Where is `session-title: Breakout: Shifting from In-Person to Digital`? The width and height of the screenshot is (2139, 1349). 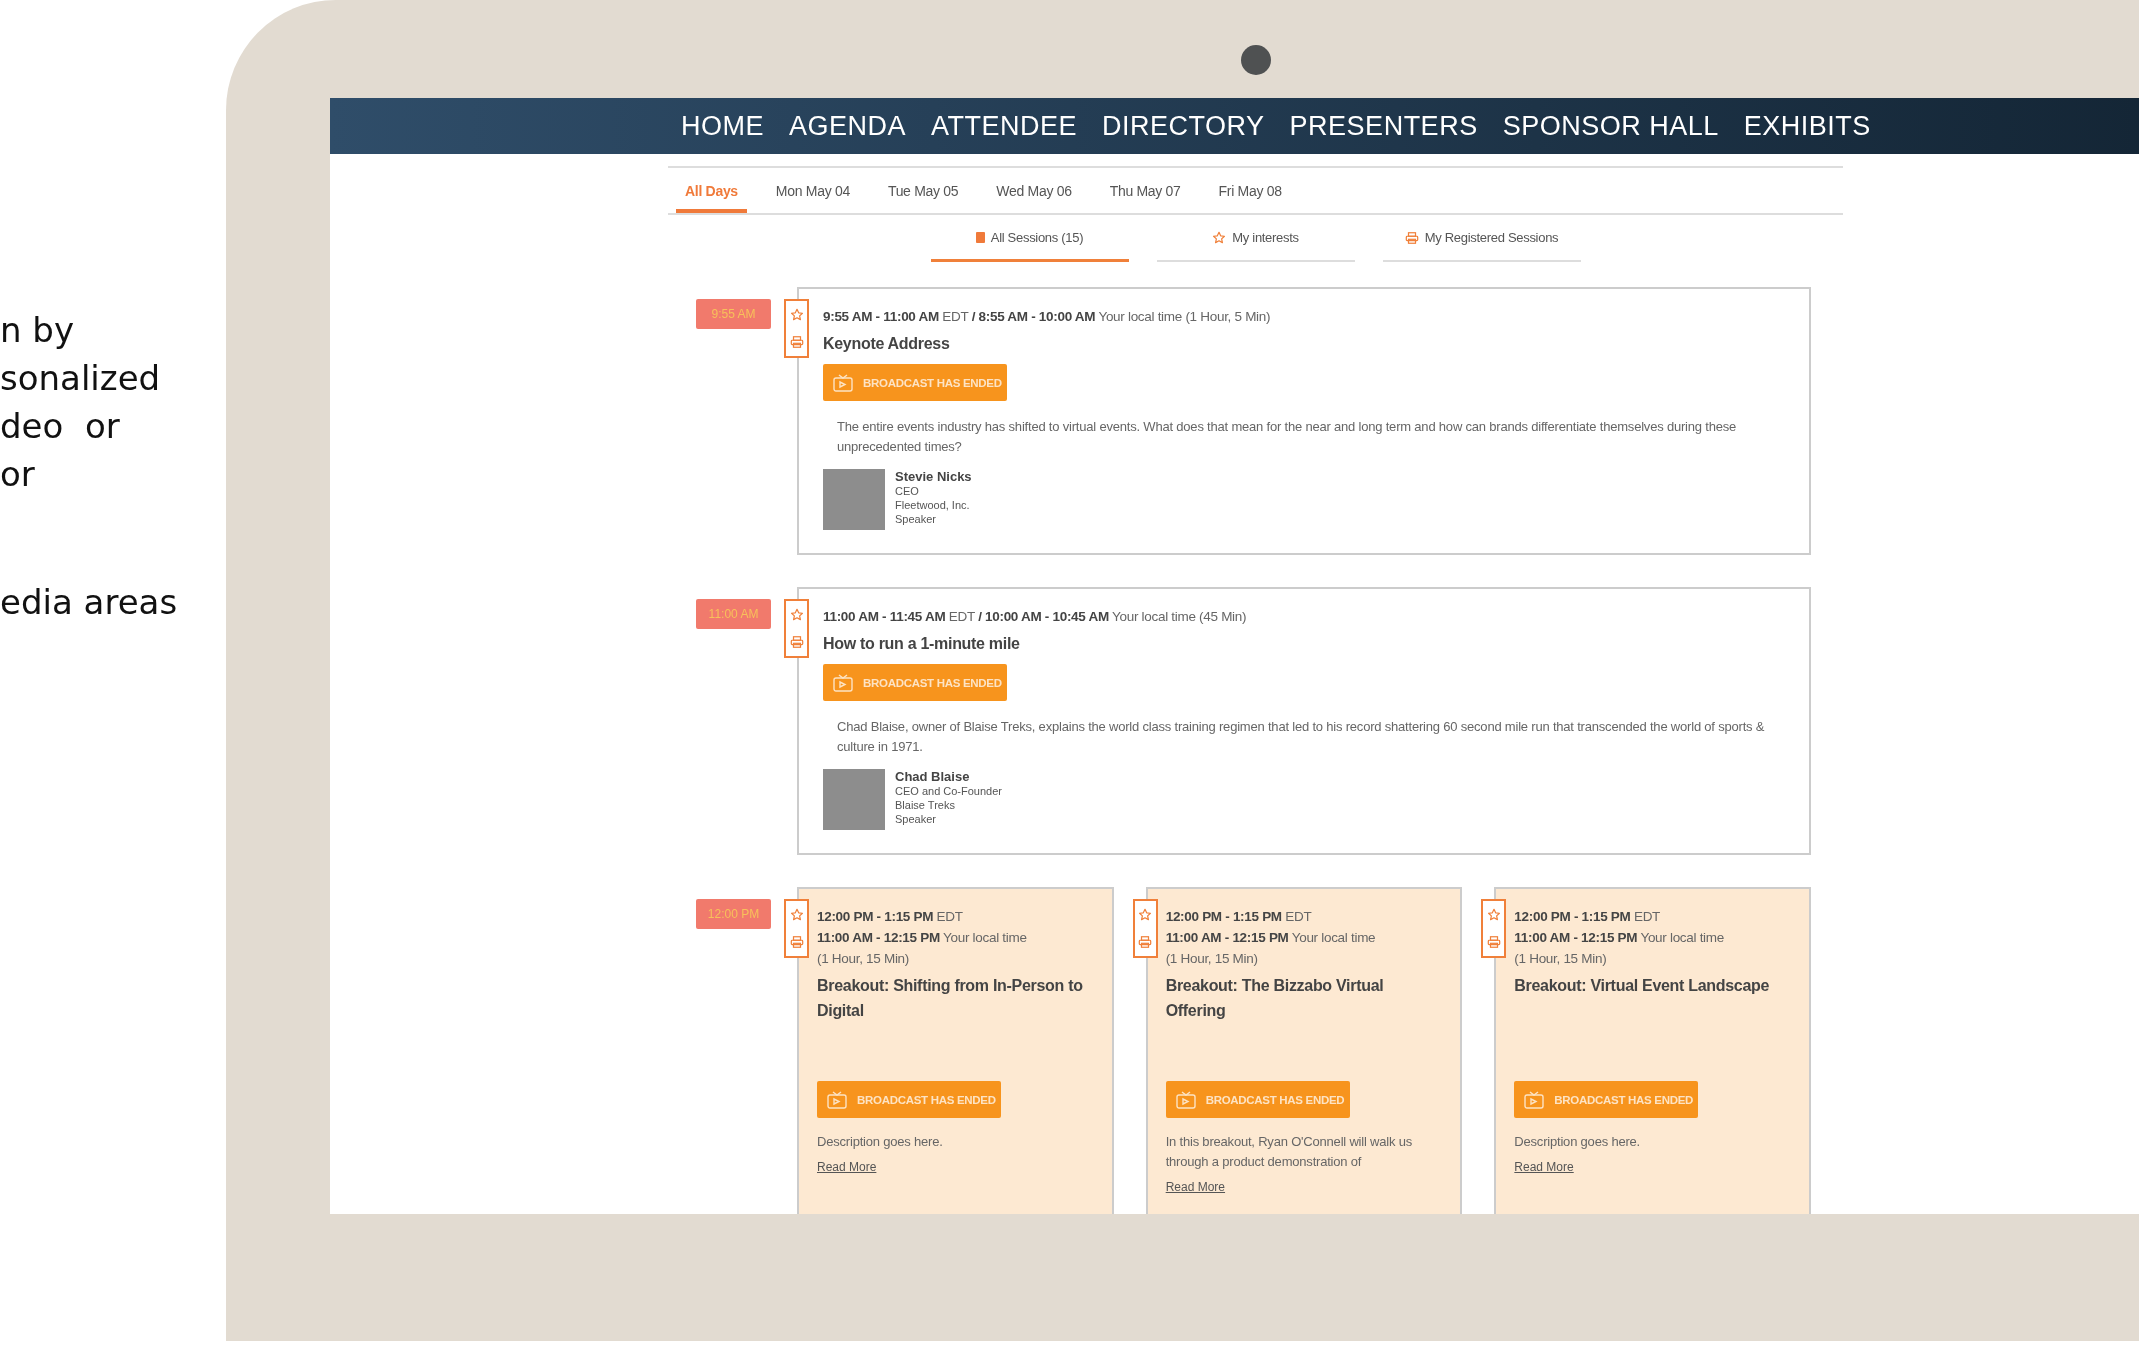 session-title: Breakout: Shifting from In-Person to Digital is located at coordinates (954, 1023).